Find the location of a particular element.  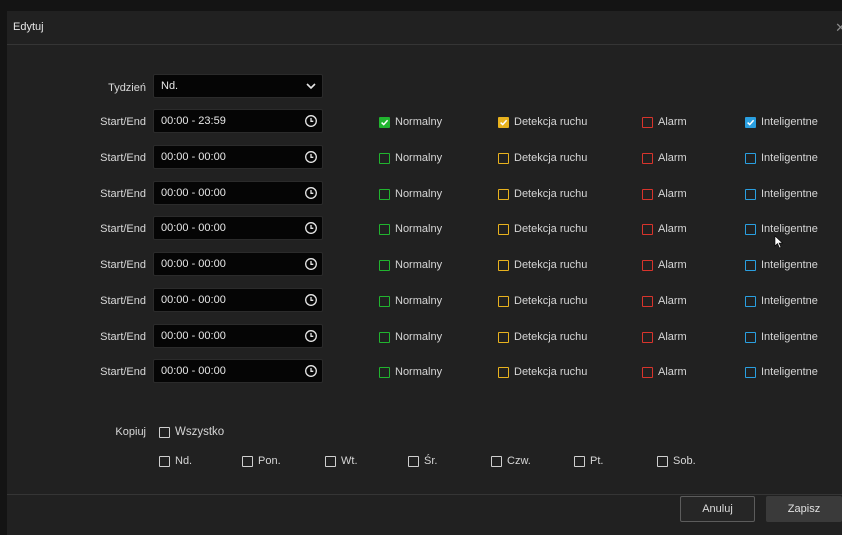

check-icon is located at coordinates (384, 122).